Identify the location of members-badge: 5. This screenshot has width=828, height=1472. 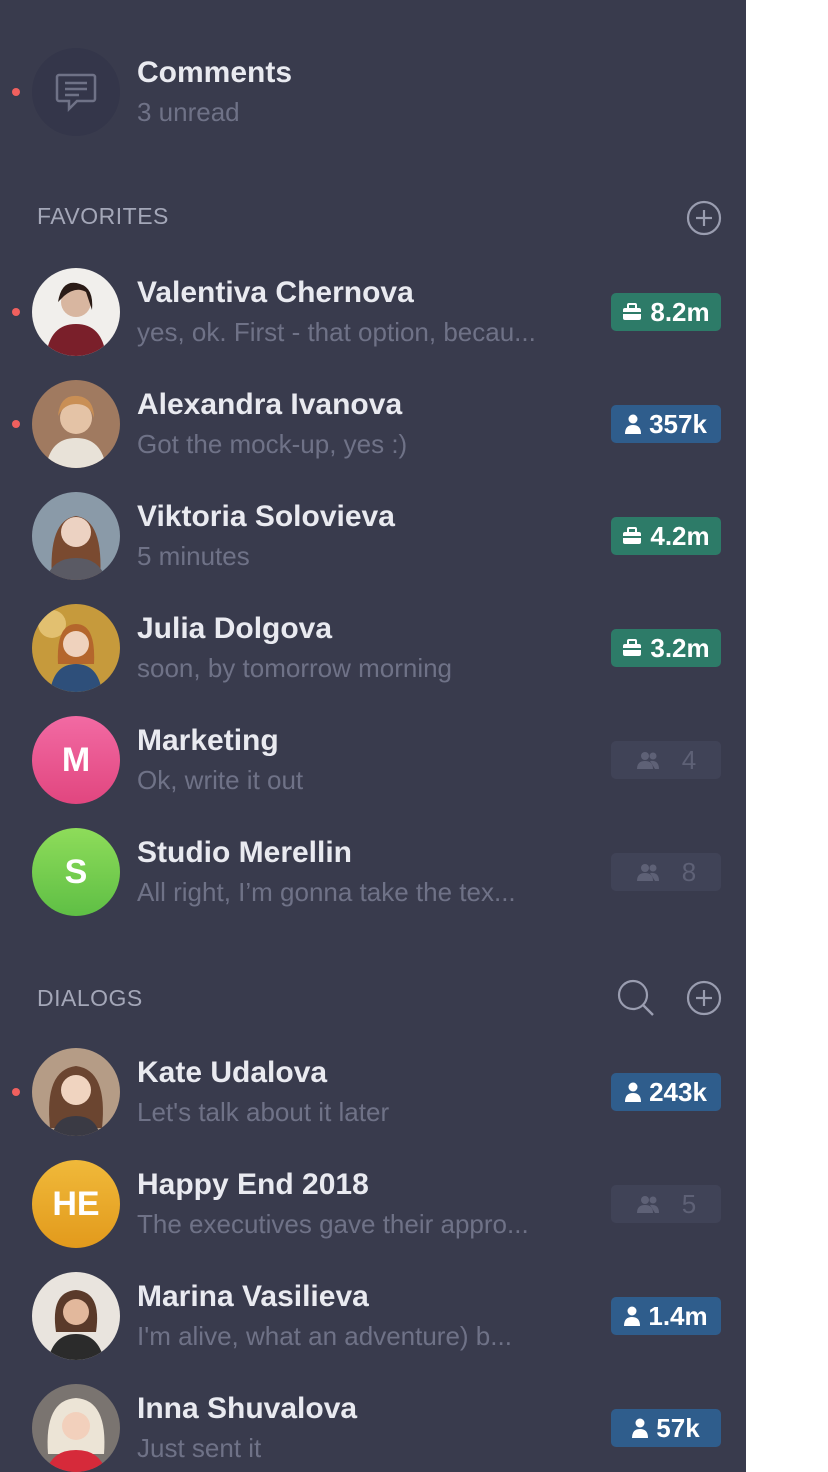
(666, 1204).